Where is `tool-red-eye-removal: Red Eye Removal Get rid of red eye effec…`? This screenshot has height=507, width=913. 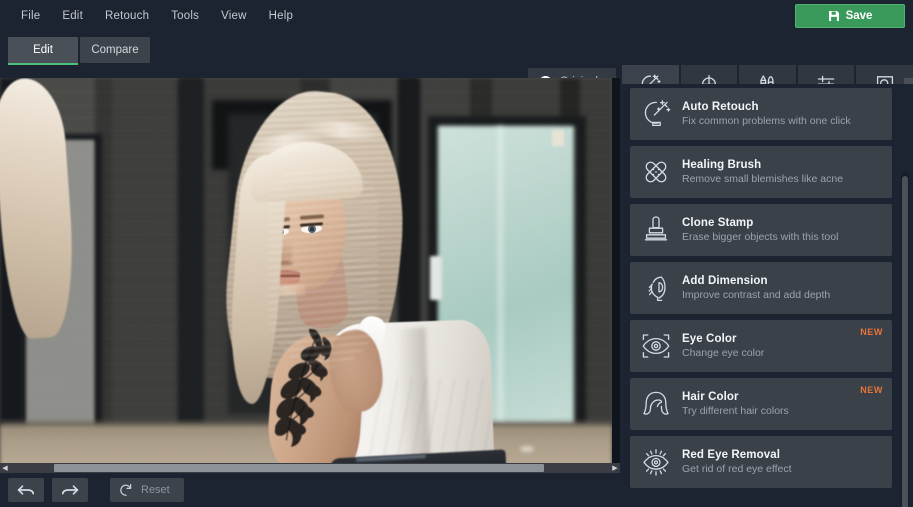 tool-red-eye-removal: Red Eye Removal Get rid of red eye effec… is located at coordinates (761, 462).